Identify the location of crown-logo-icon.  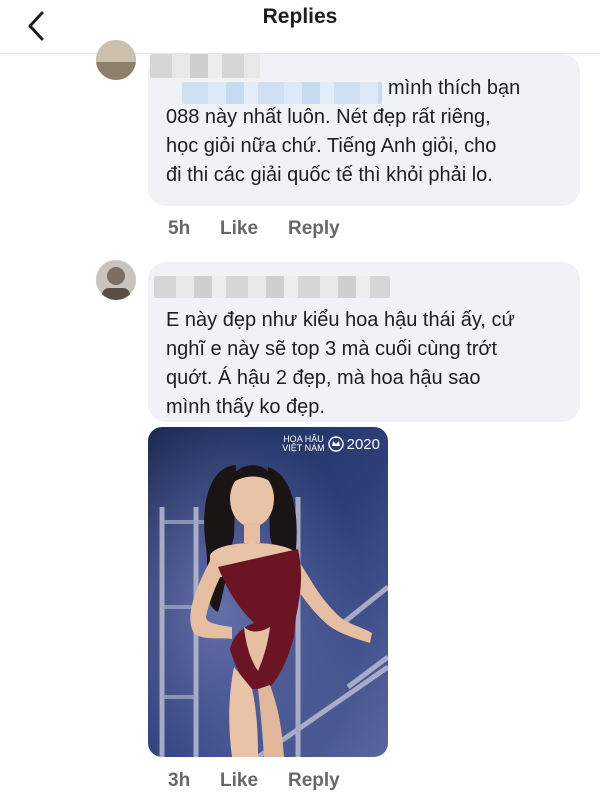
(335, 444).